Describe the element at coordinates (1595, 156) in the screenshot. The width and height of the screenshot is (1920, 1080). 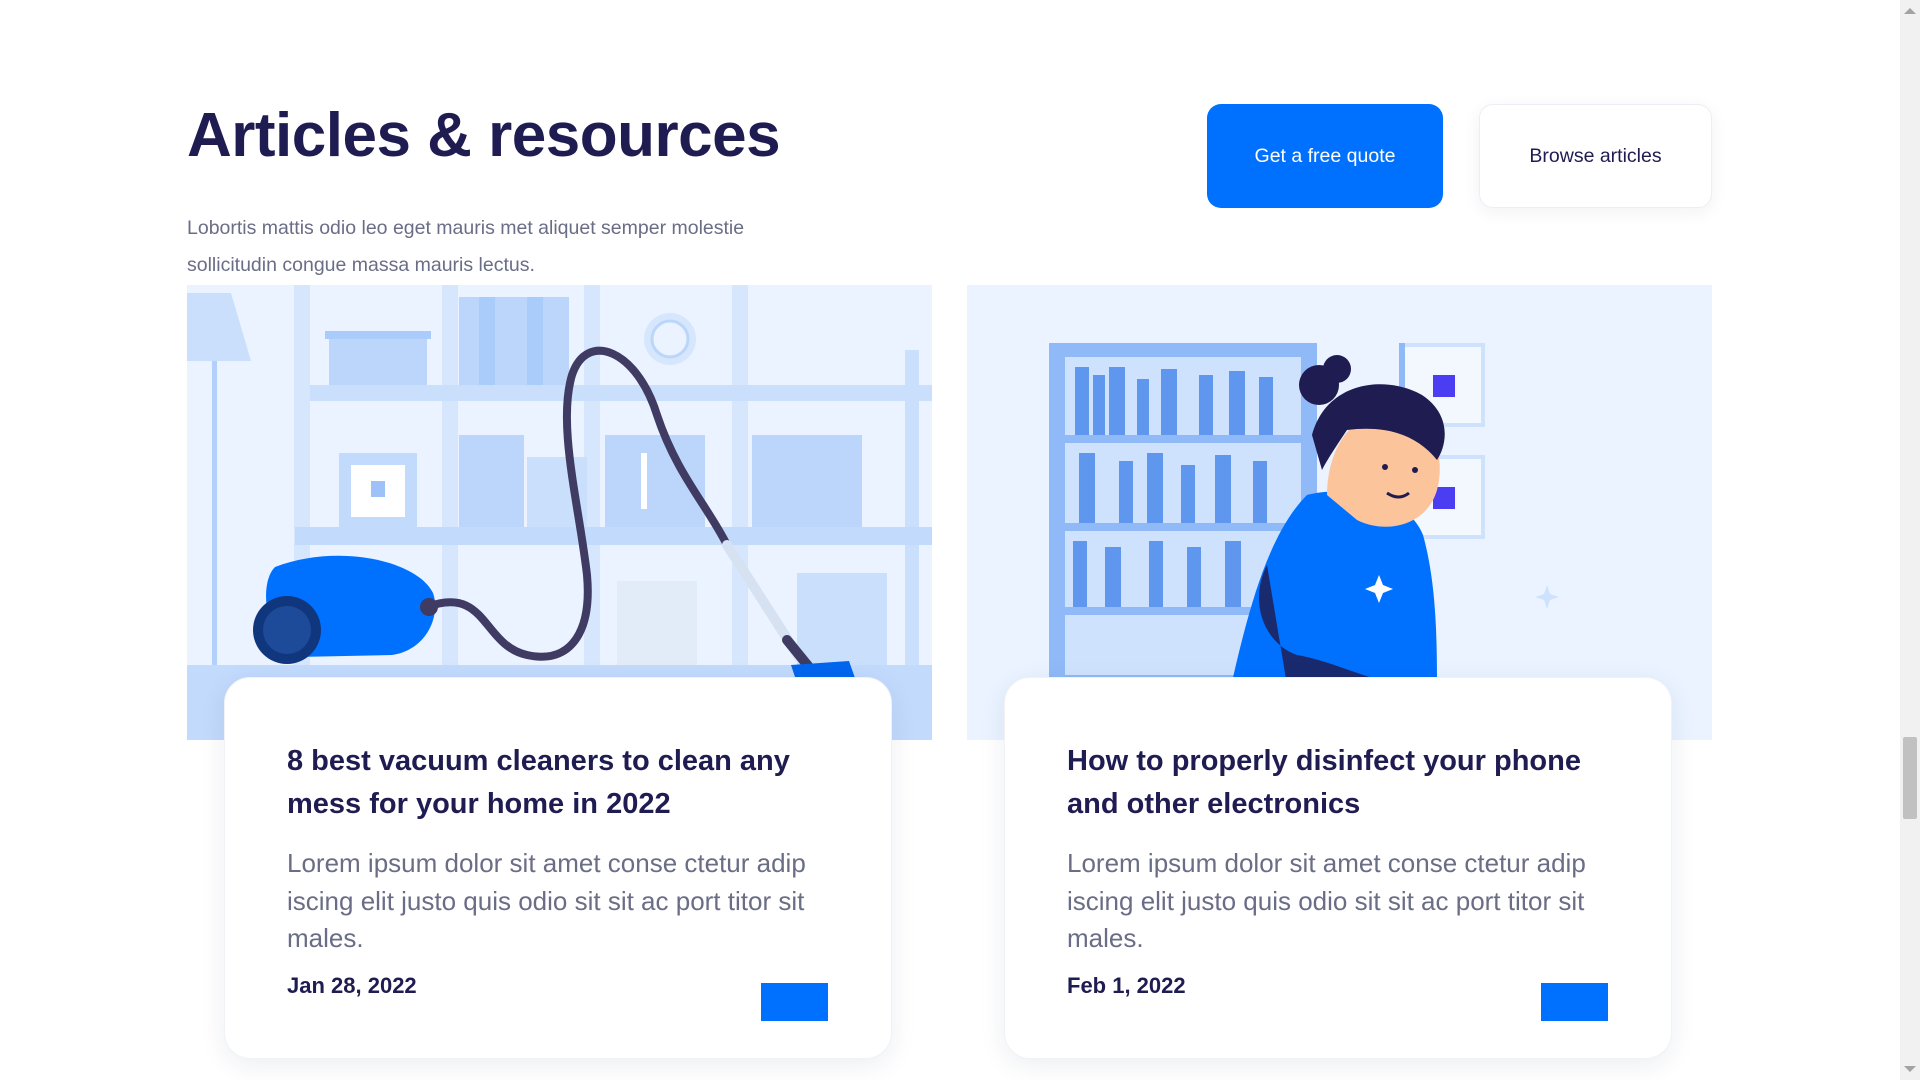
I see `browse-articles-button: Browse articles` at that location.